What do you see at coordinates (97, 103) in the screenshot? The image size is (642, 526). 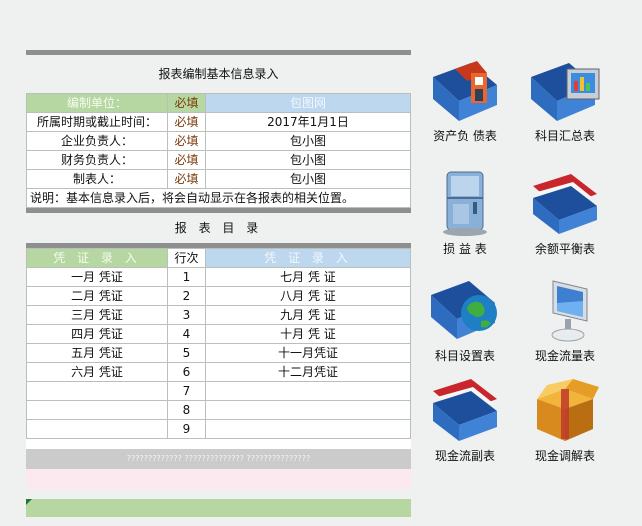 I see `org-label: 编制单位：` at bounding box center [97, 103].